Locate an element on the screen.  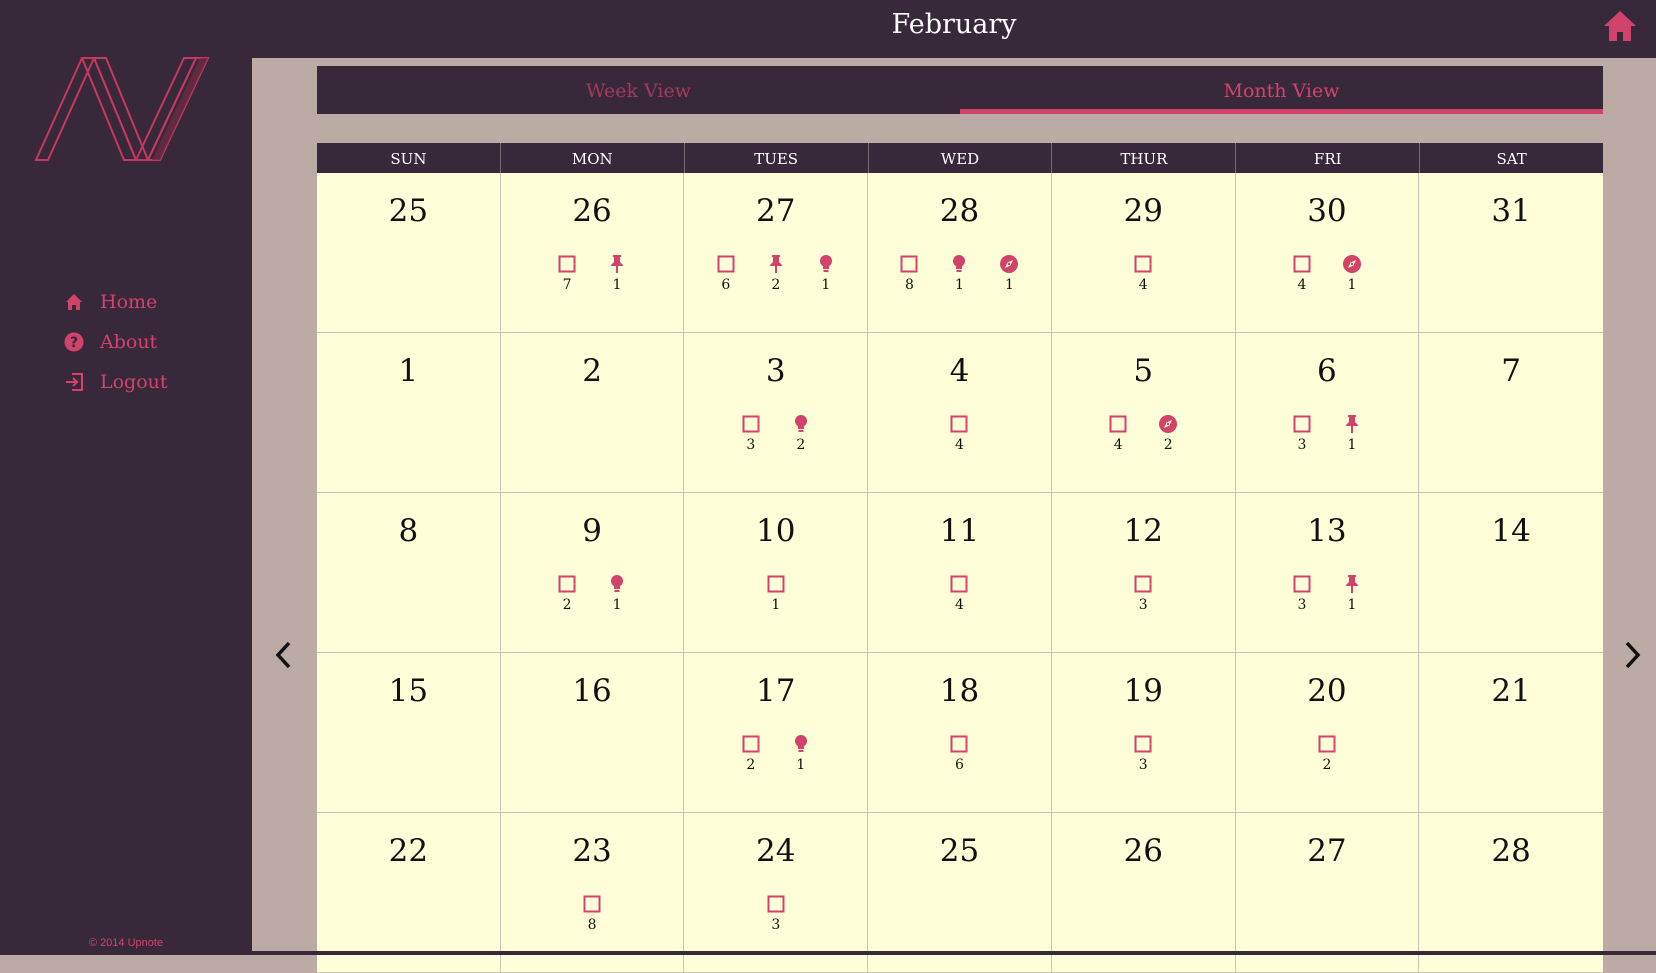
day-cell: 20 2 is located at coordinates (1327, 733).